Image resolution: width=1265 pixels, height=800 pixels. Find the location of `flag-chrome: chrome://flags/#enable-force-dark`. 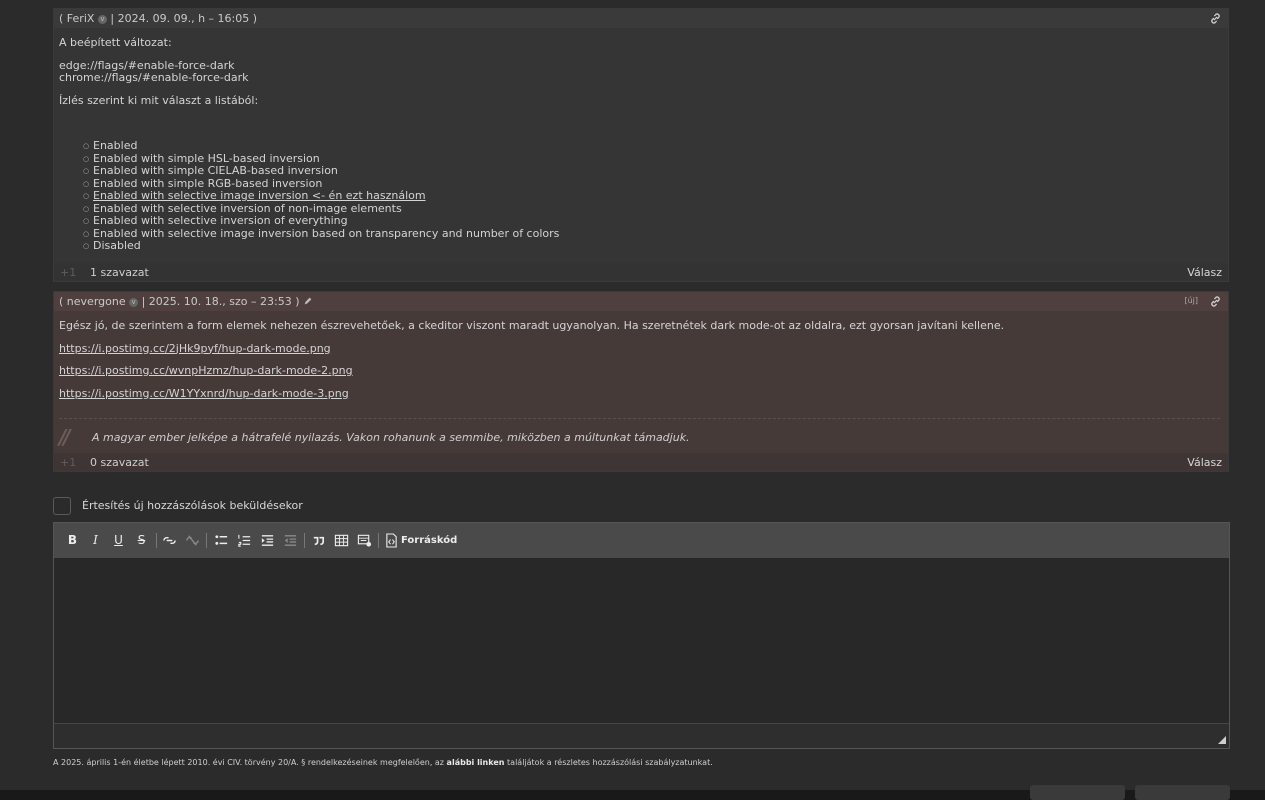

flag-chrome: chrome://flags/#enable-force-dark is located at coordinates (154, 77).